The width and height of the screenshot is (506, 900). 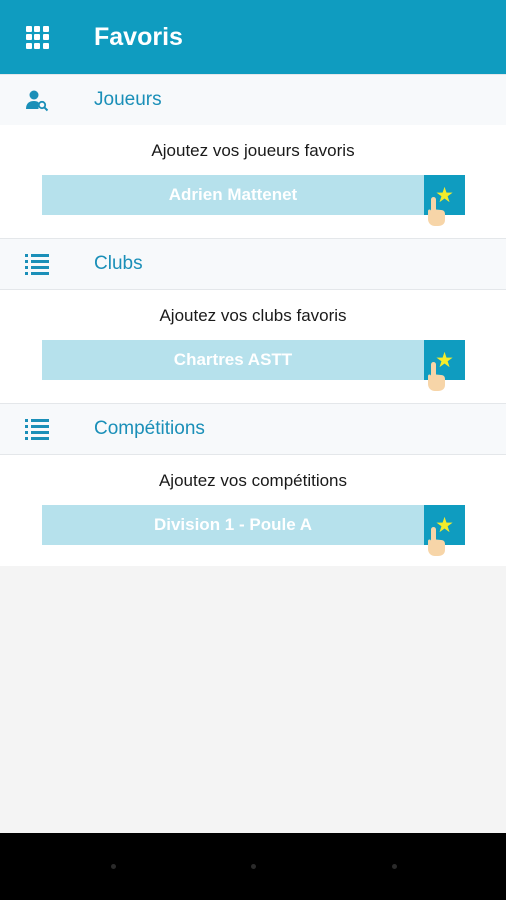 What do you see at coordinates (138, 36) in the screenshot?
I see `page-title: Favoris` at bounding box center [138, 36].